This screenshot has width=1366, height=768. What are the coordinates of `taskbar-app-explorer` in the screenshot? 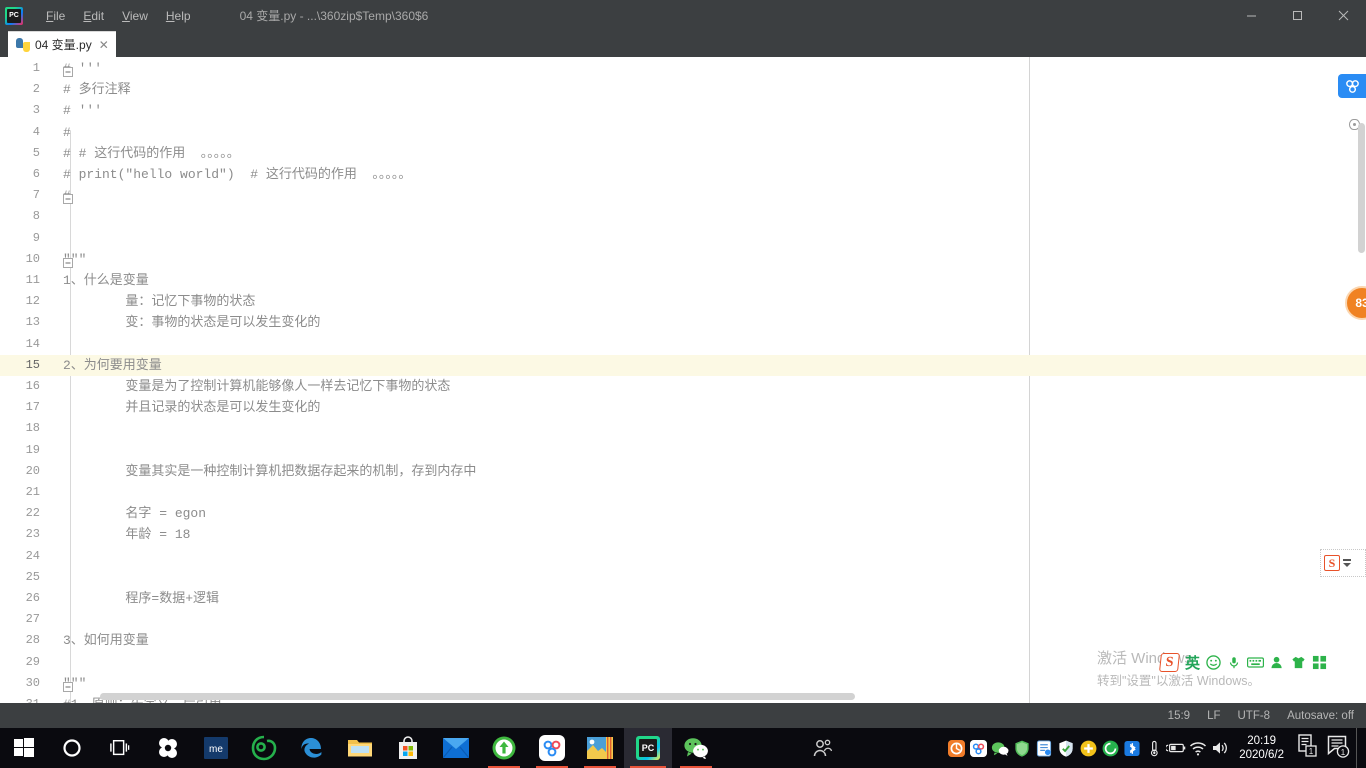 It's located at (360, 748).